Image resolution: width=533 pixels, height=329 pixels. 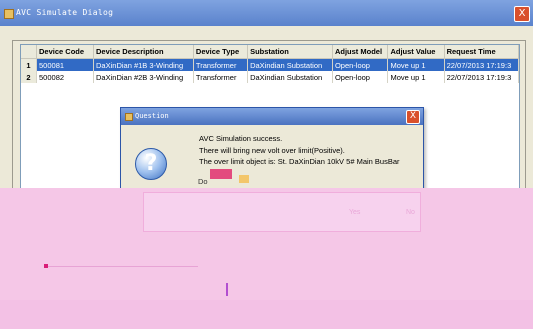 I want to click on cell-device-description: DaXinDian #1B 3-Winding, so click(x=143, y=64).